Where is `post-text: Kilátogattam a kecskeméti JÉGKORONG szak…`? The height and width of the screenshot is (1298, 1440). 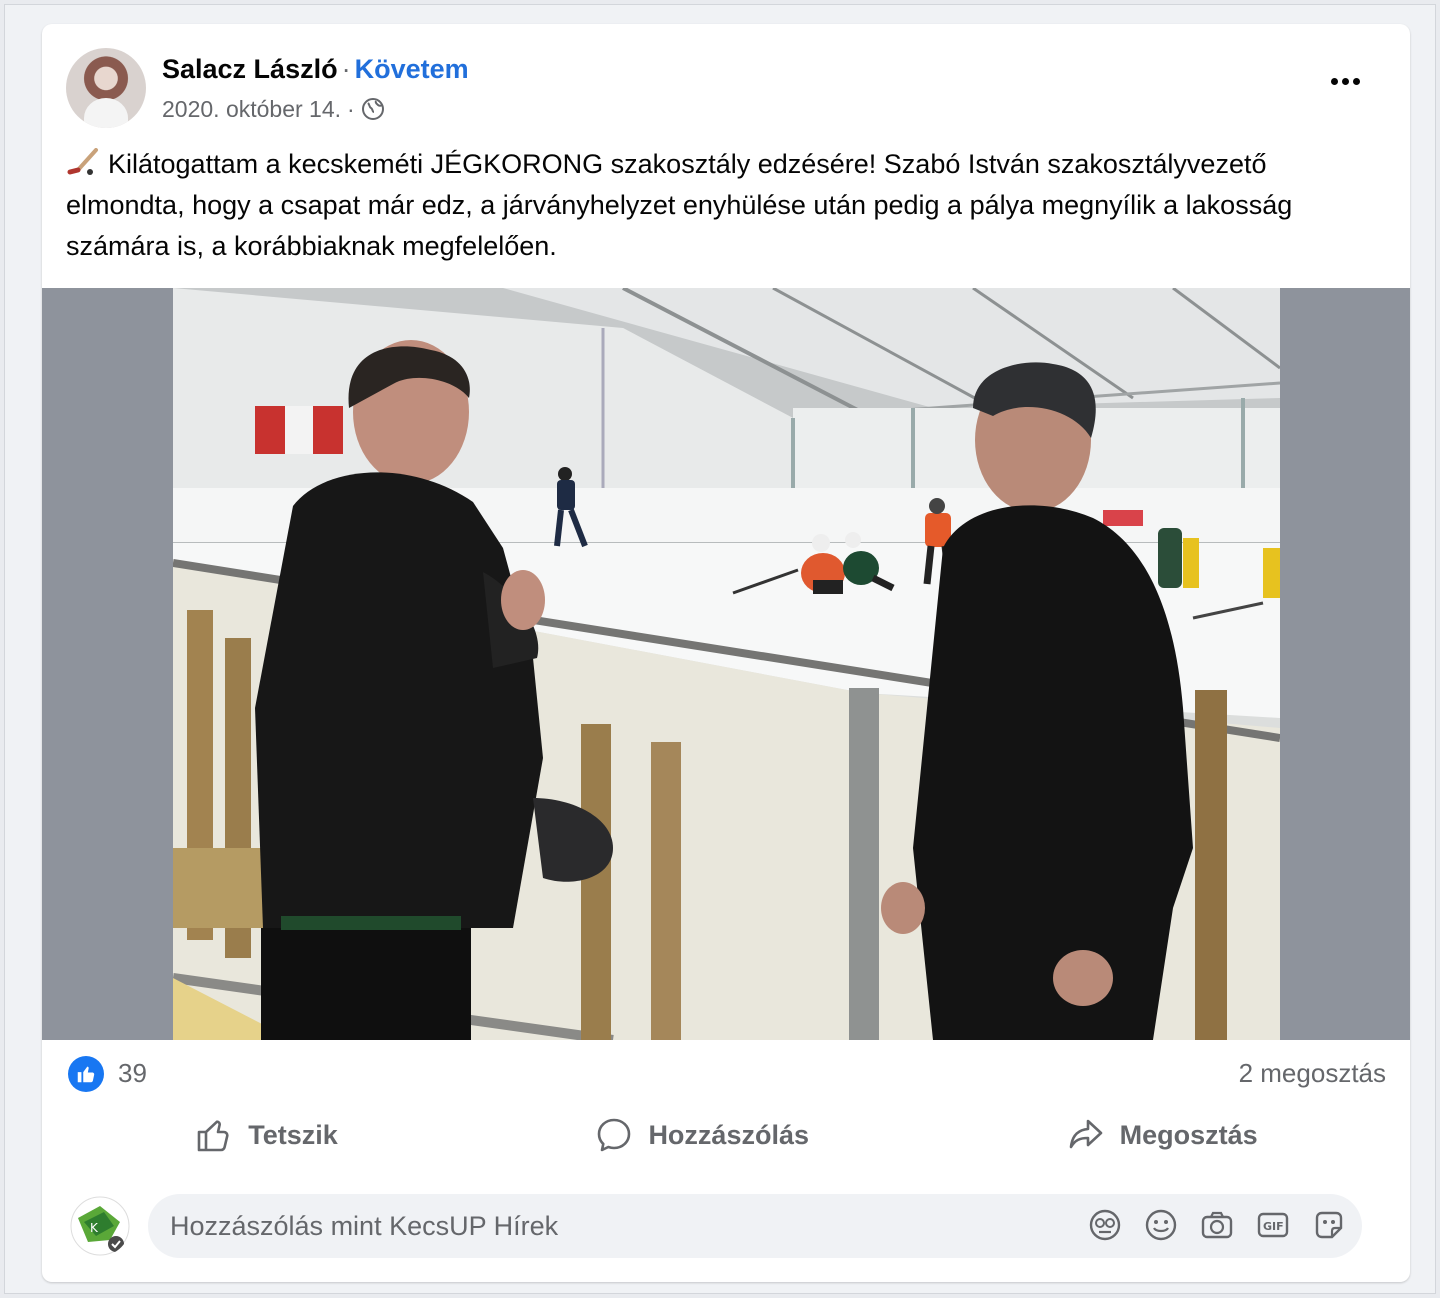 post-text: Kilátogattam a kecskeméti JÉGKORONG szak… is located at coordinates (716, 205).